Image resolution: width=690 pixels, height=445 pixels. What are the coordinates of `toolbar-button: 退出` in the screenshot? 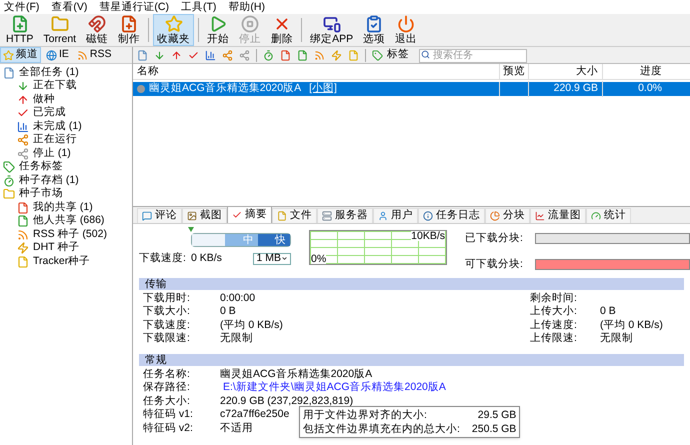 It's located at (406, 30).